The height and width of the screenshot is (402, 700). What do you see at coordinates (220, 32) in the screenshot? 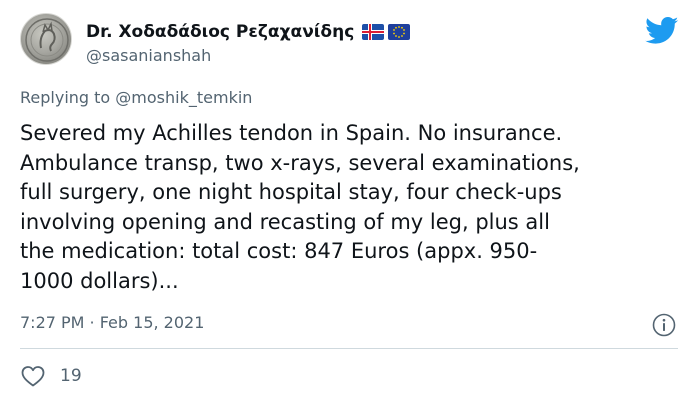
I see `author-display-name: Dr. Χοδαδάδιος Ρεζαχανίδης` at bounding box center [220, 32].